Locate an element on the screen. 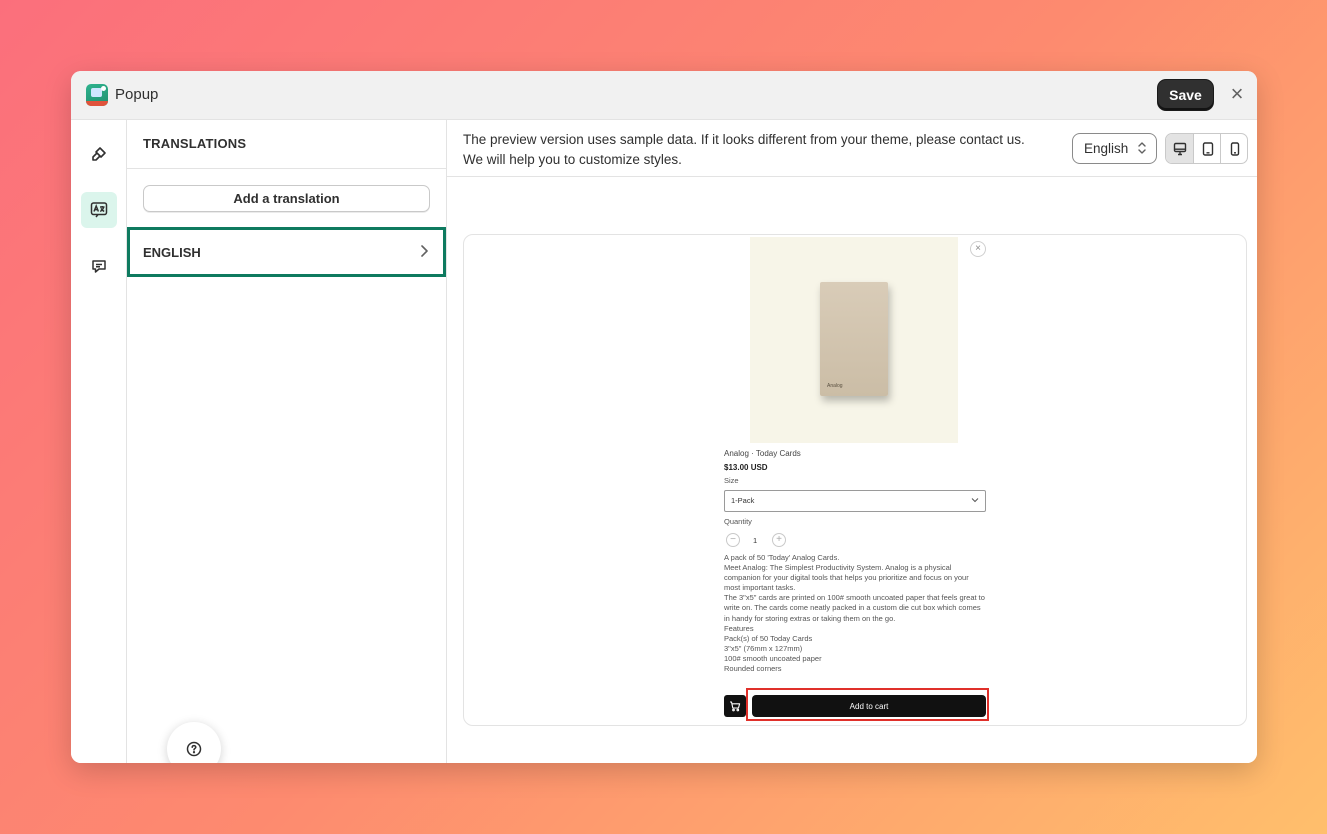  size-select-value: 1-Pack is located at coordinates (743, 500).